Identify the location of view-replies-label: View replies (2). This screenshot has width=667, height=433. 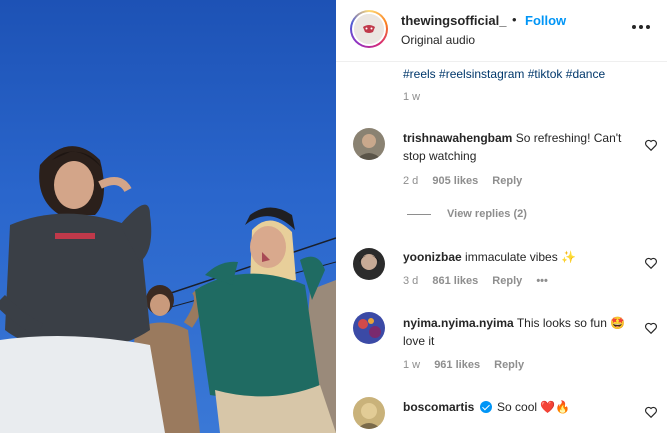
(487, 214).